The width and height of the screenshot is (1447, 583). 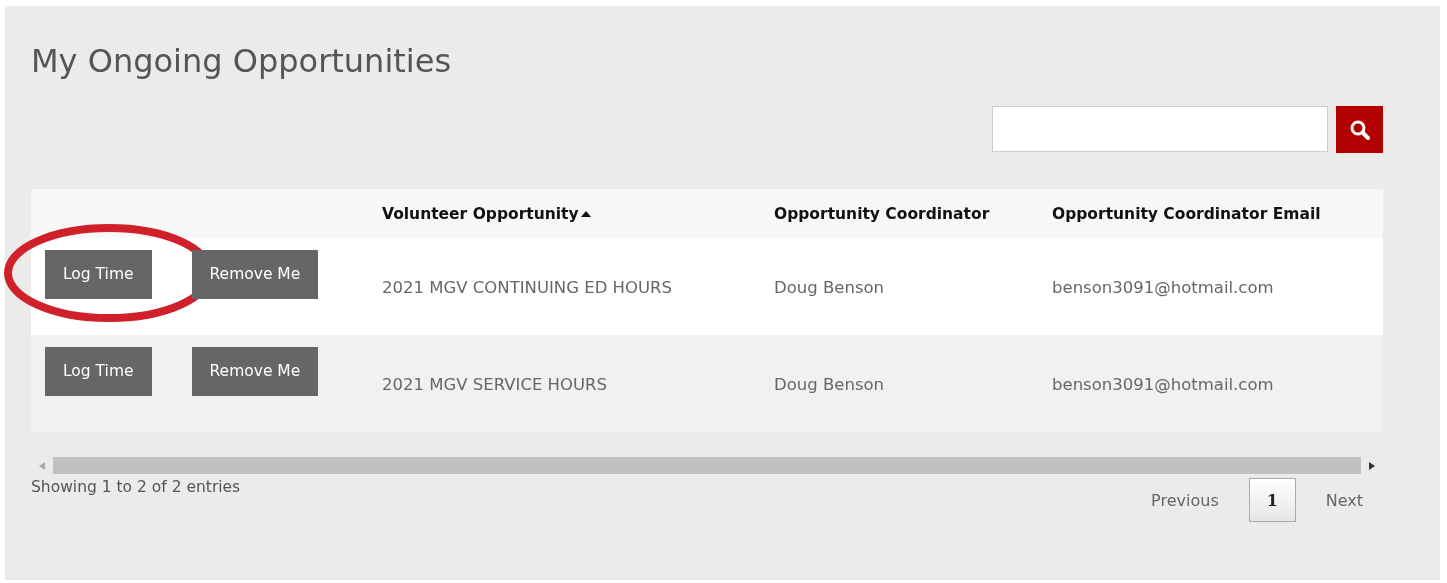 What do you see at coordinates (527, 287) in the screenshot?
I see `table-cell: 2021 MGV CONTINUING ED HOURS` at bounding box center [527, 287].